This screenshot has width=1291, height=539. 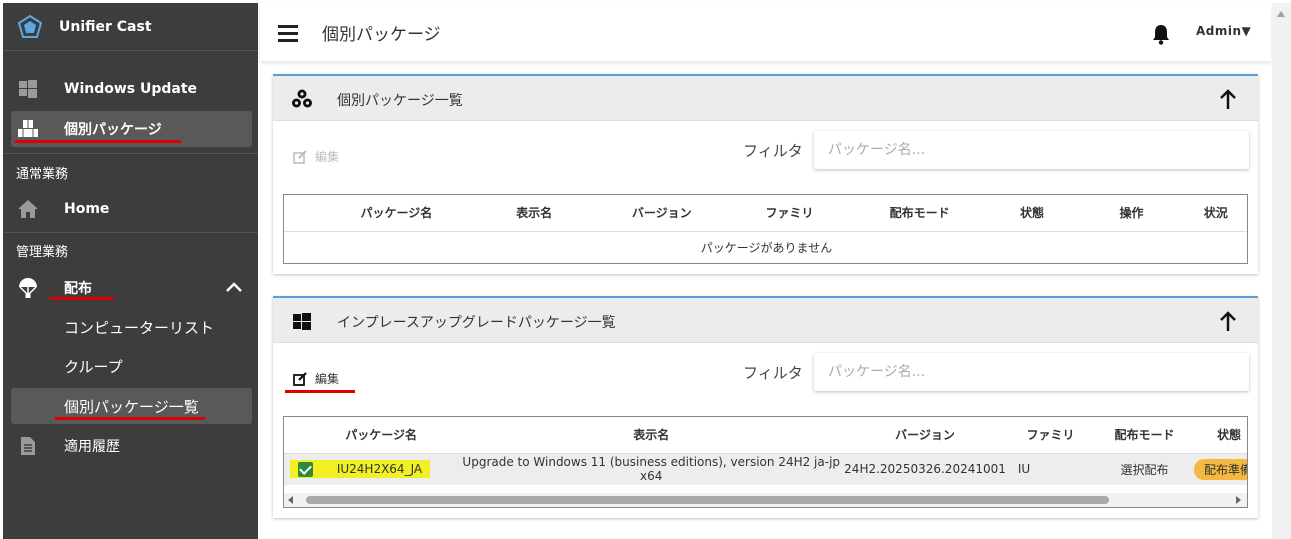 I want to click on section-label-regular: 通常業務, so click(x=42, y=174).